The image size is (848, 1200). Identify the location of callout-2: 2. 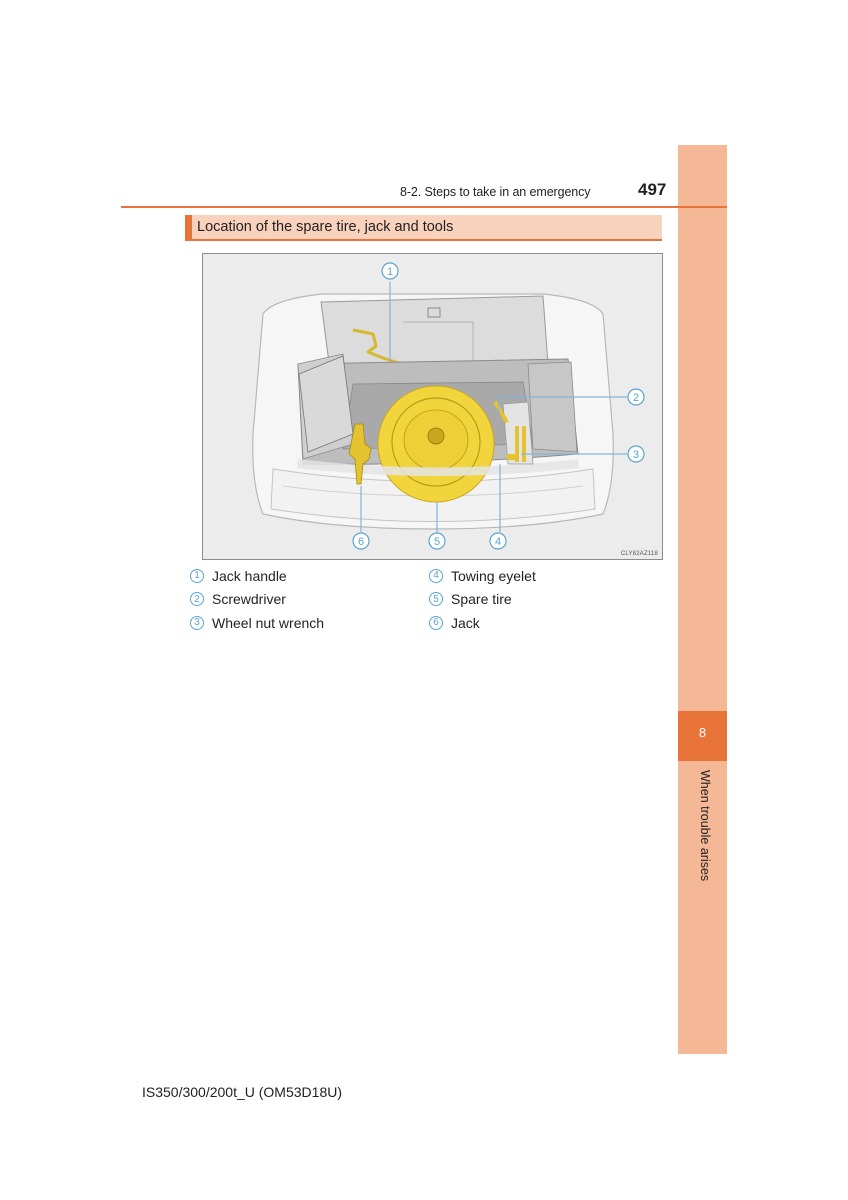
(636, 397).